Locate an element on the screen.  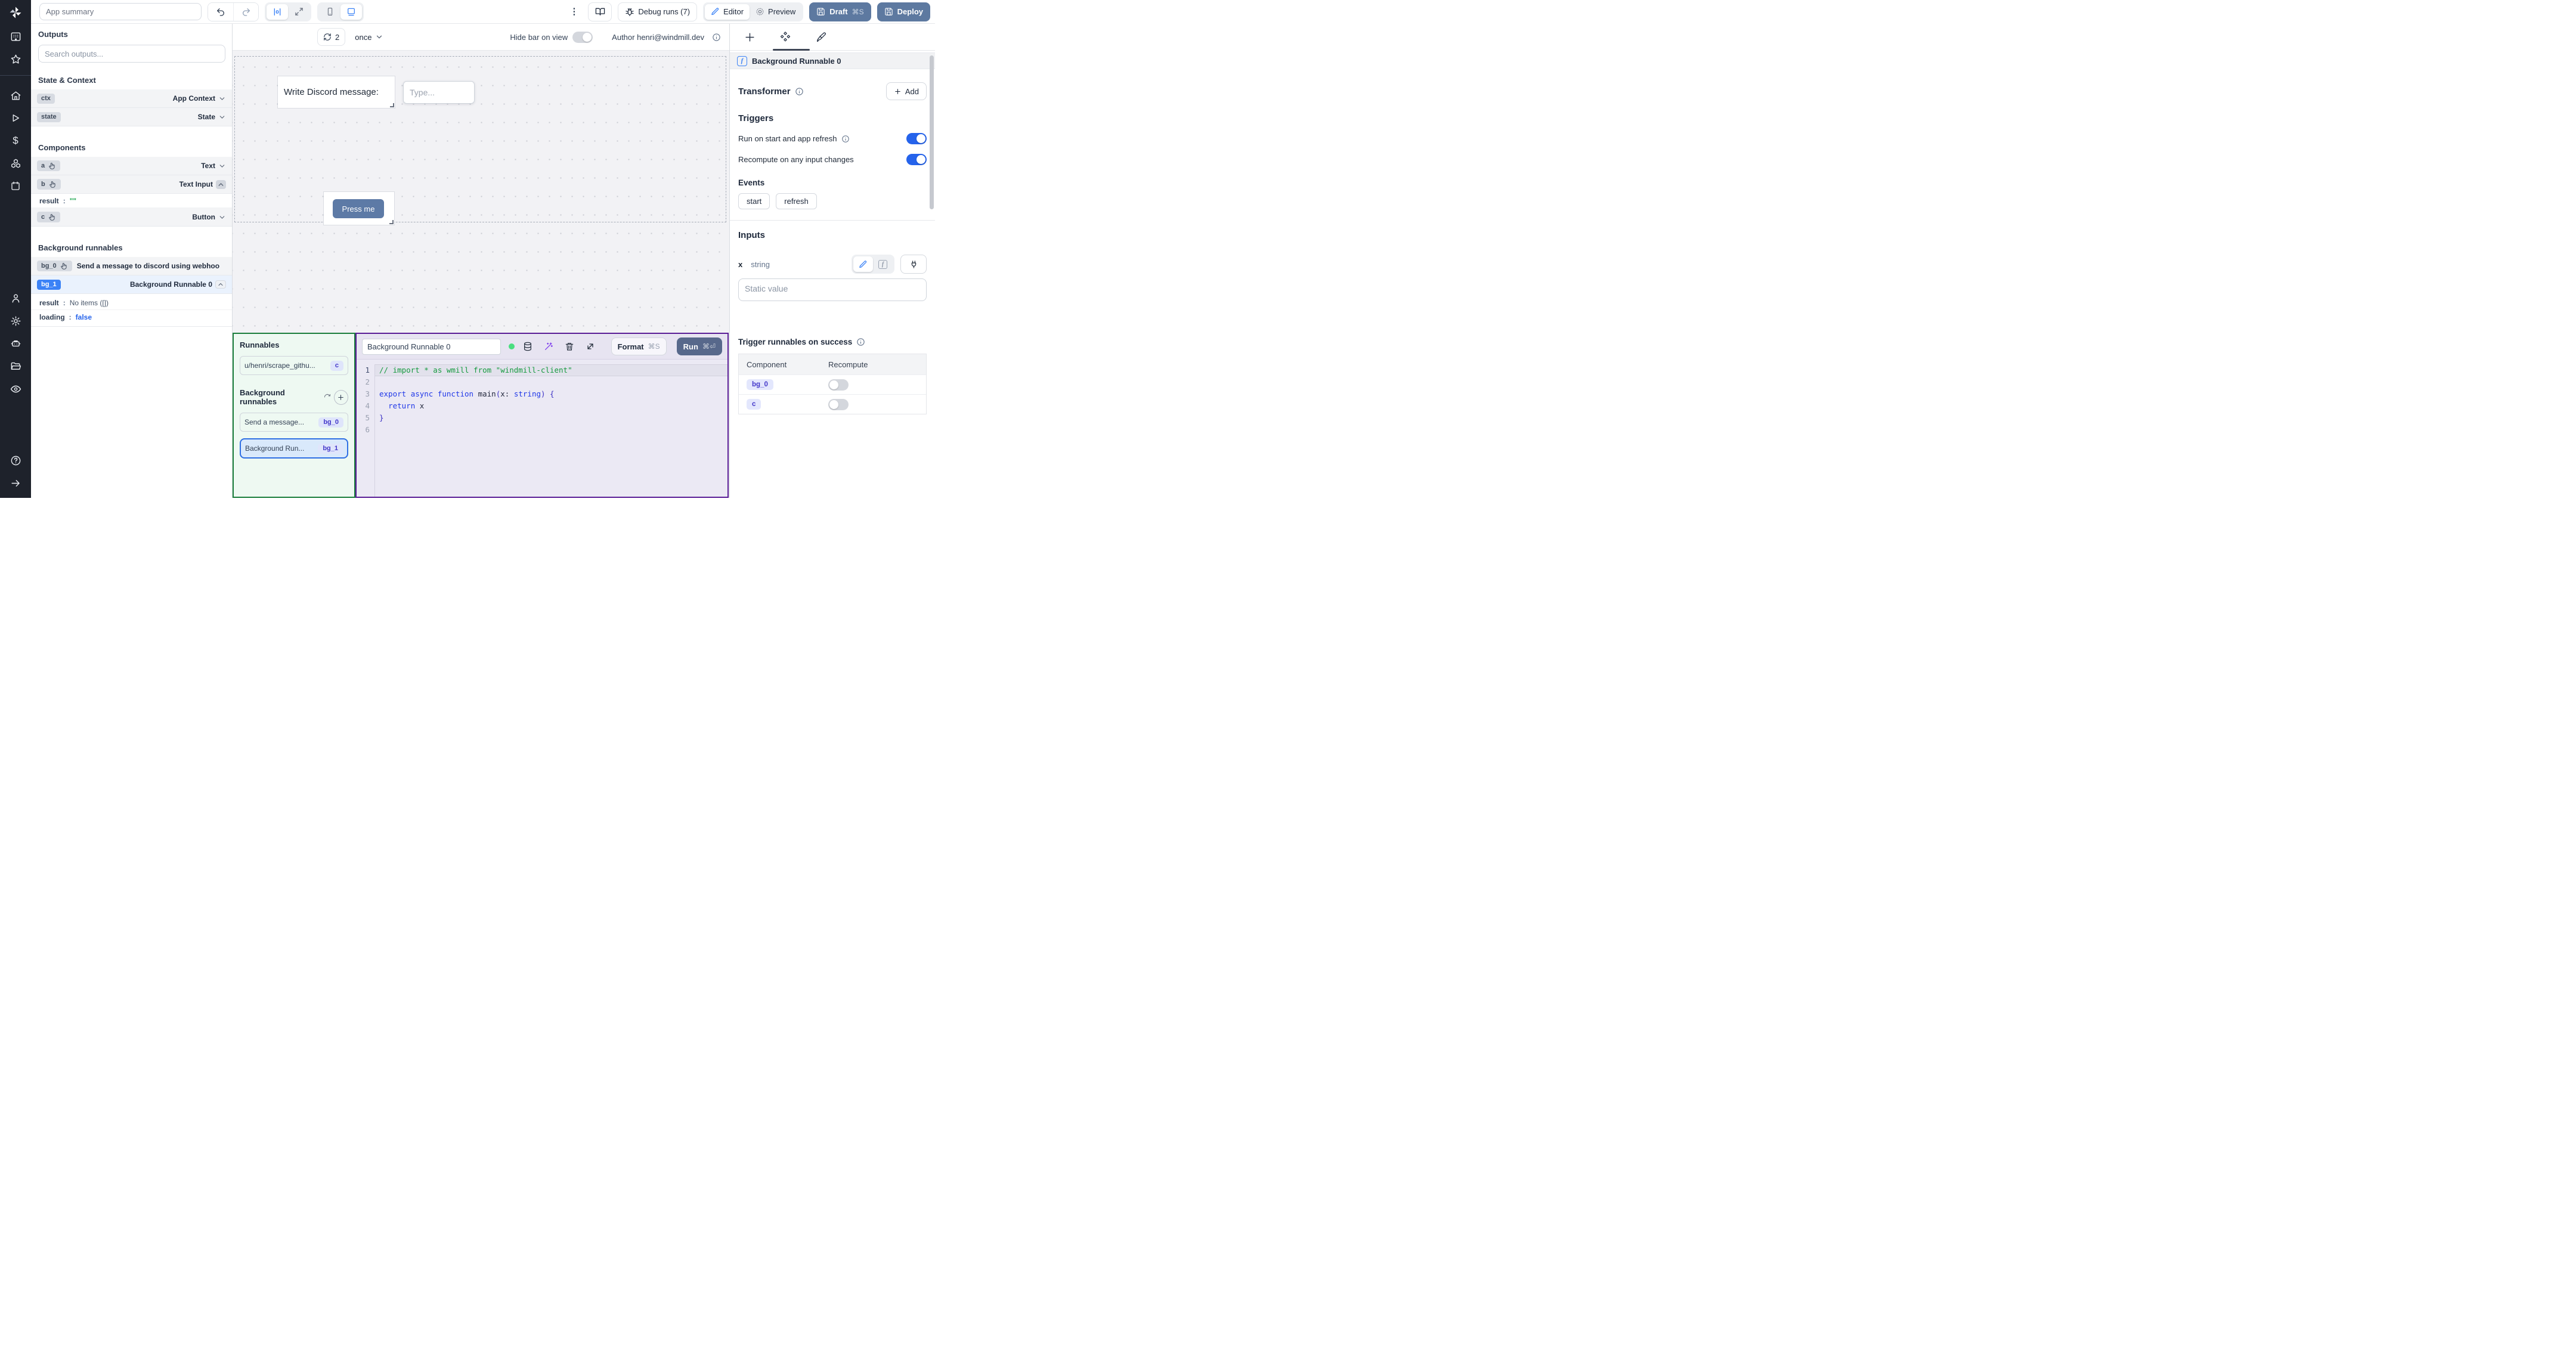
more-menu-icon: ⋮ is located at coordinates (574, 11).